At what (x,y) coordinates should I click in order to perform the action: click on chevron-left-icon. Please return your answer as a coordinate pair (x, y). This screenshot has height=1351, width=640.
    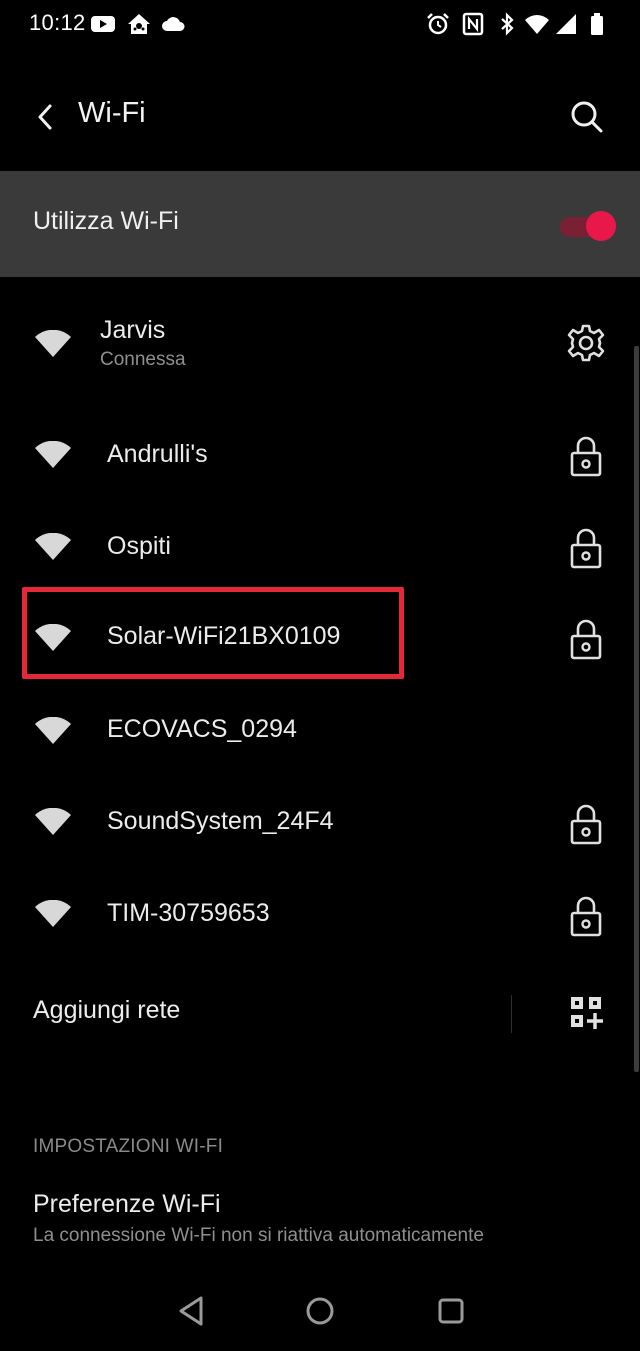
    Looking at the image, I should click on (45, 117).